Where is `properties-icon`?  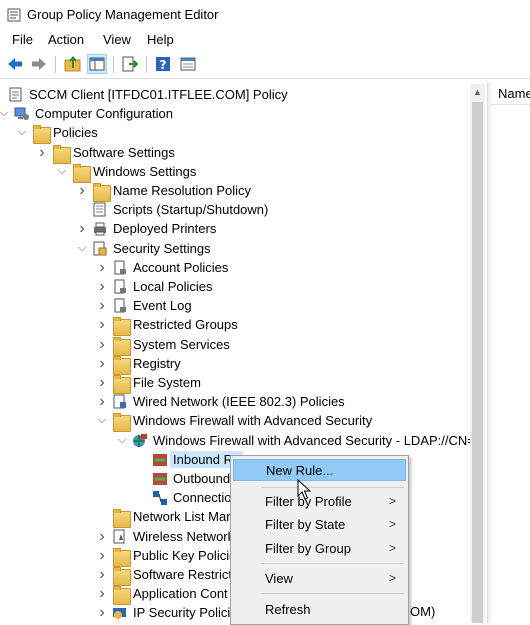
properties-icon is located at coordinates (188, 64).